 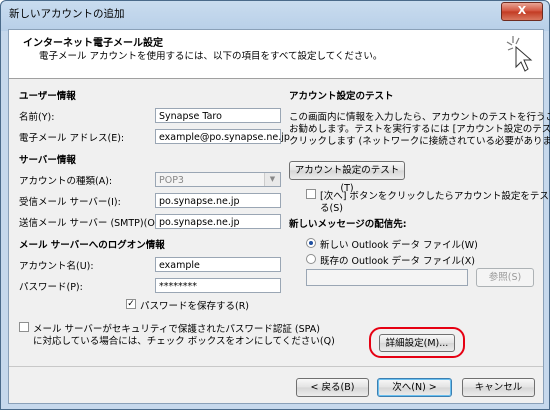 I want to click on cancel-button: キャンセル, so click(x=498, y=387).